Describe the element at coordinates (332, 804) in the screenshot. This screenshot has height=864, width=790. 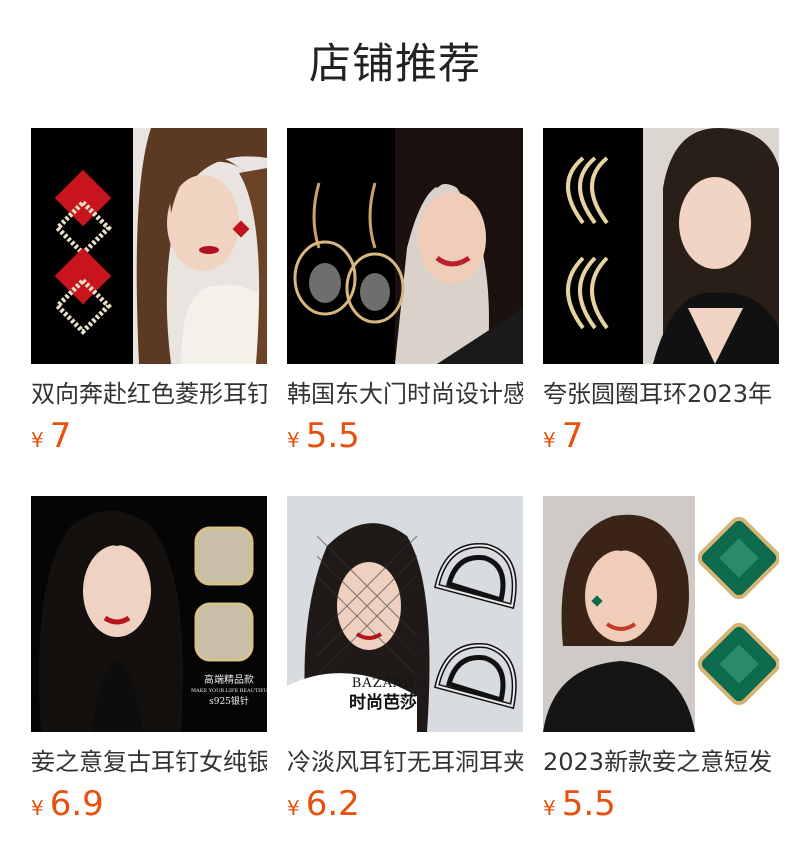
I see `price-value: 6.2` at that location.